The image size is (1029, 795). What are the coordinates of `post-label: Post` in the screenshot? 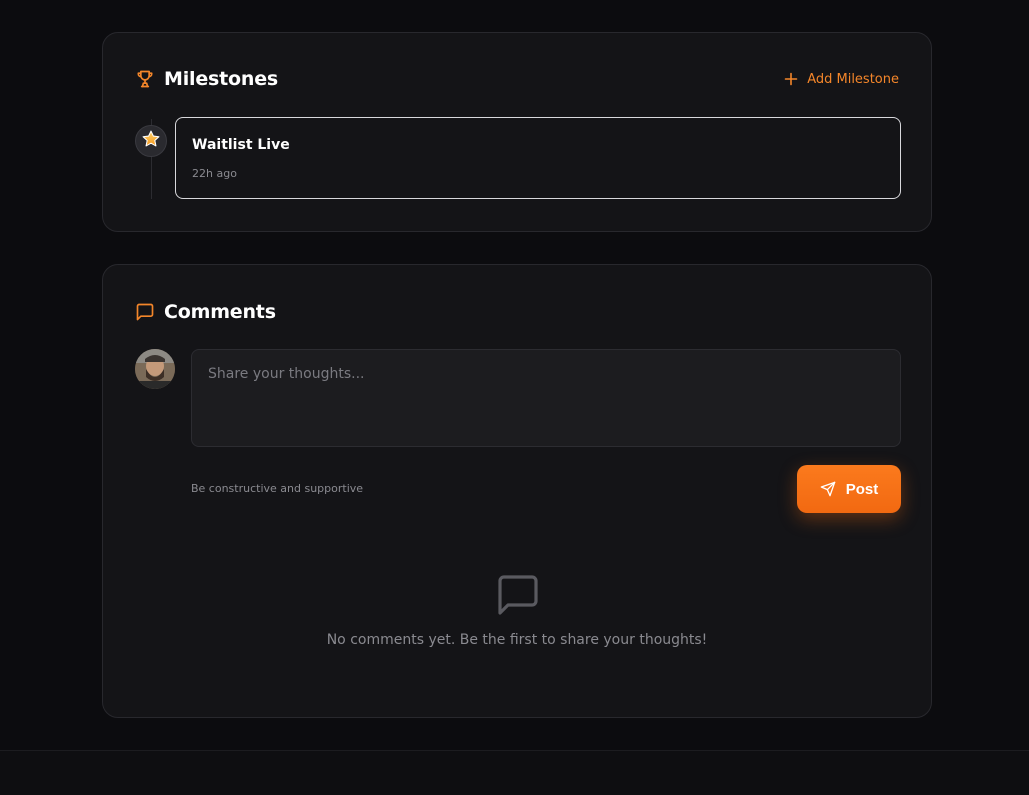 It's located at (862, 489).